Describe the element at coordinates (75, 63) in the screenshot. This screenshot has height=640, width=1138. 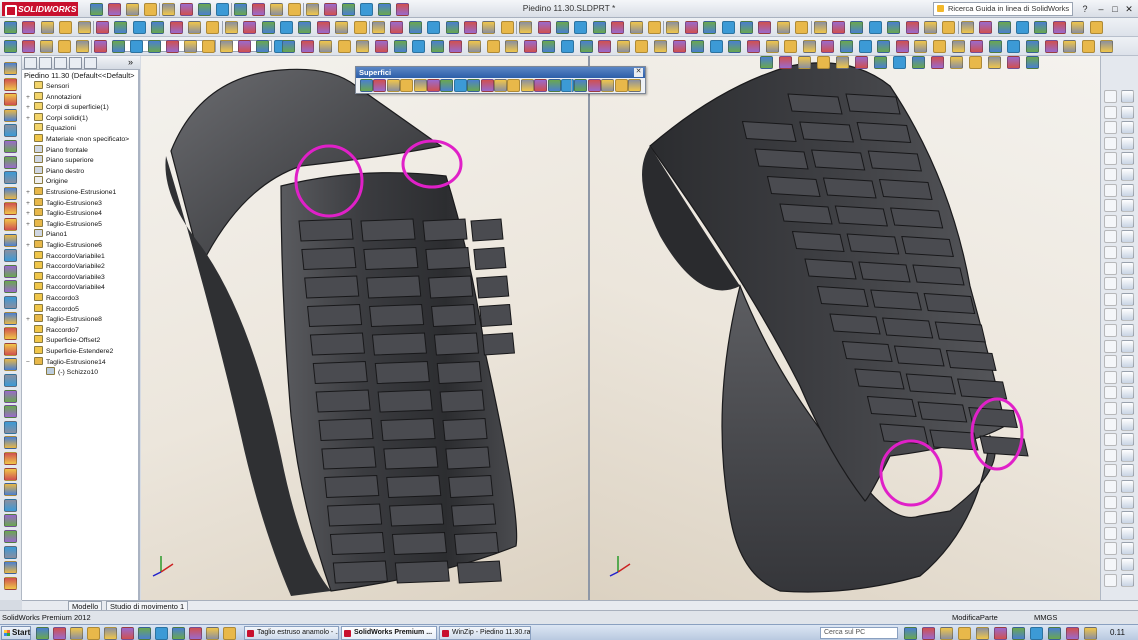
I see `dimxpert-tab-icon` at that location.